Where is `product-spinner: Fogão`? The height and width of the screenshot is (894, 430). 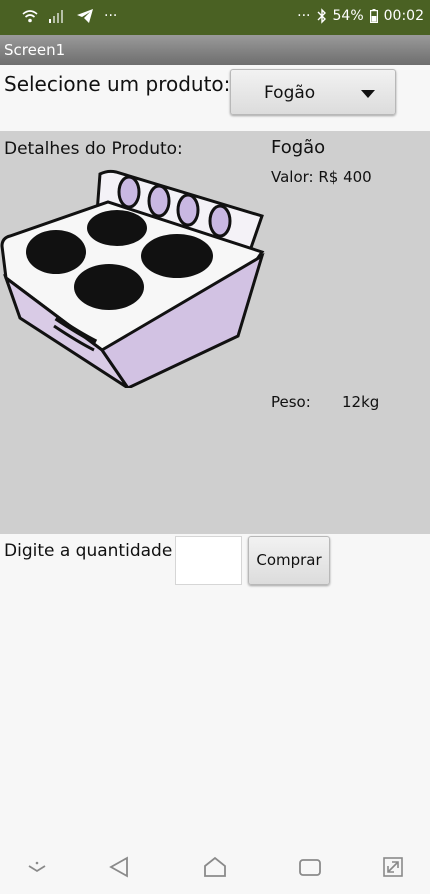 product-spinner: Fogão is located at coordinates (313, 92).